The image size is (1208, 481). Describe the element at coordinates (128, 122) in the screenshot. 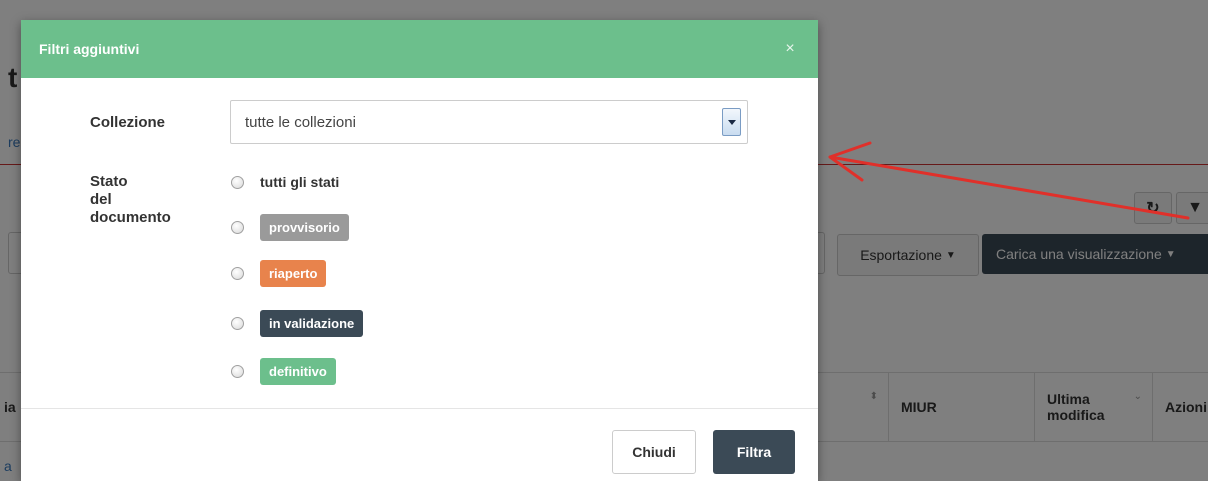

I see `collection-label: Collezione` at that location.